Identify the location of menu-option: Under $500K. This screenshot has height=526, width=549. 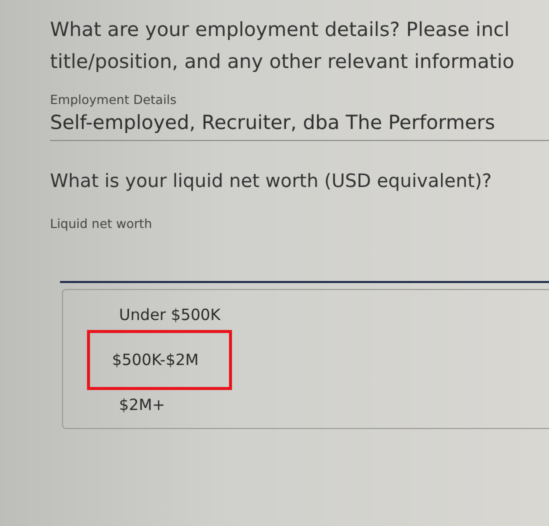
(153, 315).